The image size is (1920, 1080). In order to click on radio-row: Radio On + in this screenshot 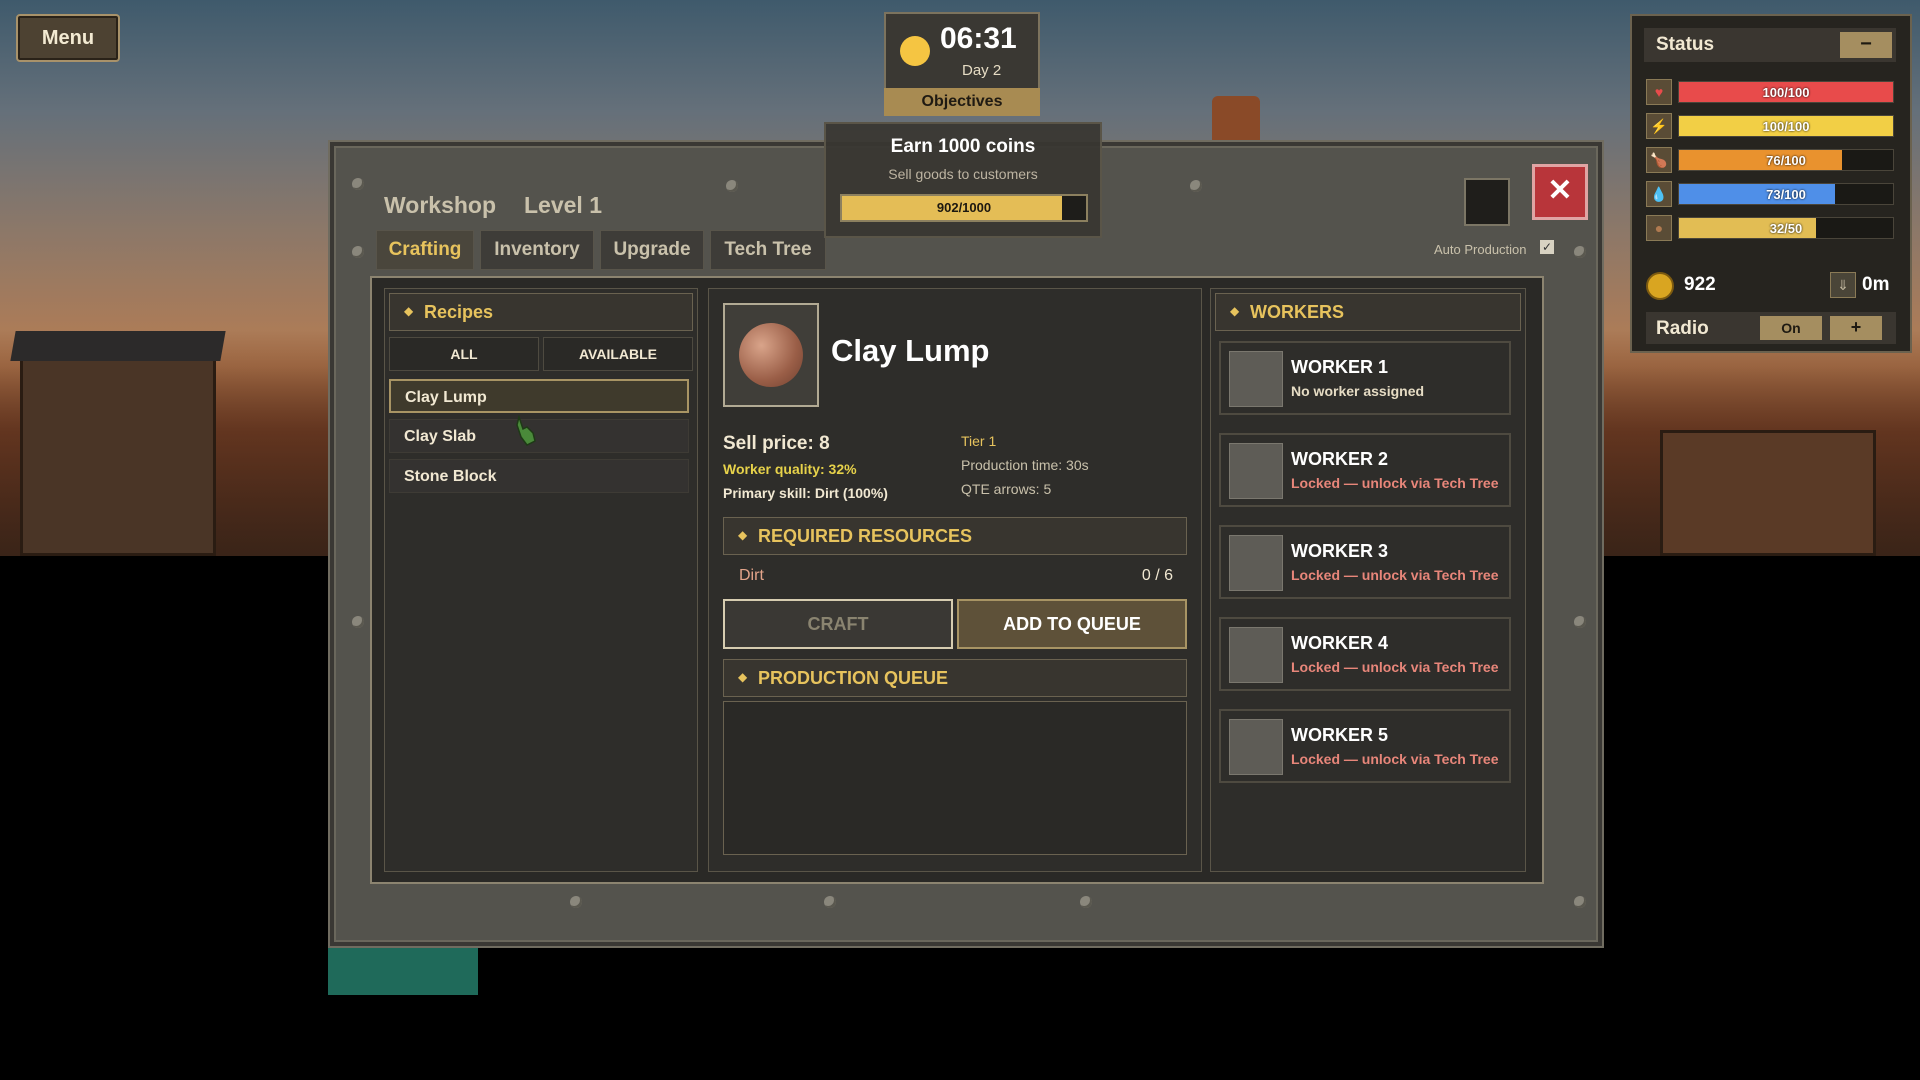, I will do `click(1771, 328)`.